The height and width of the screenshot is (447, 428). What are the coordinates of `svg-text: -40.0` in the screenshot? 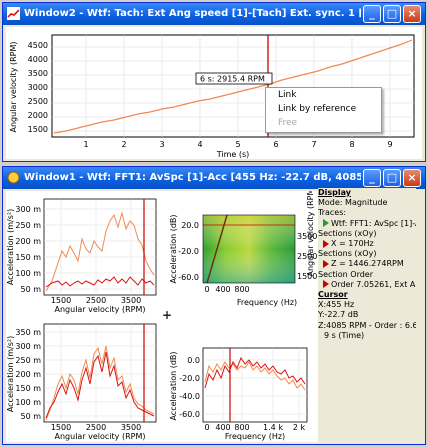 It's located at (189, 396).